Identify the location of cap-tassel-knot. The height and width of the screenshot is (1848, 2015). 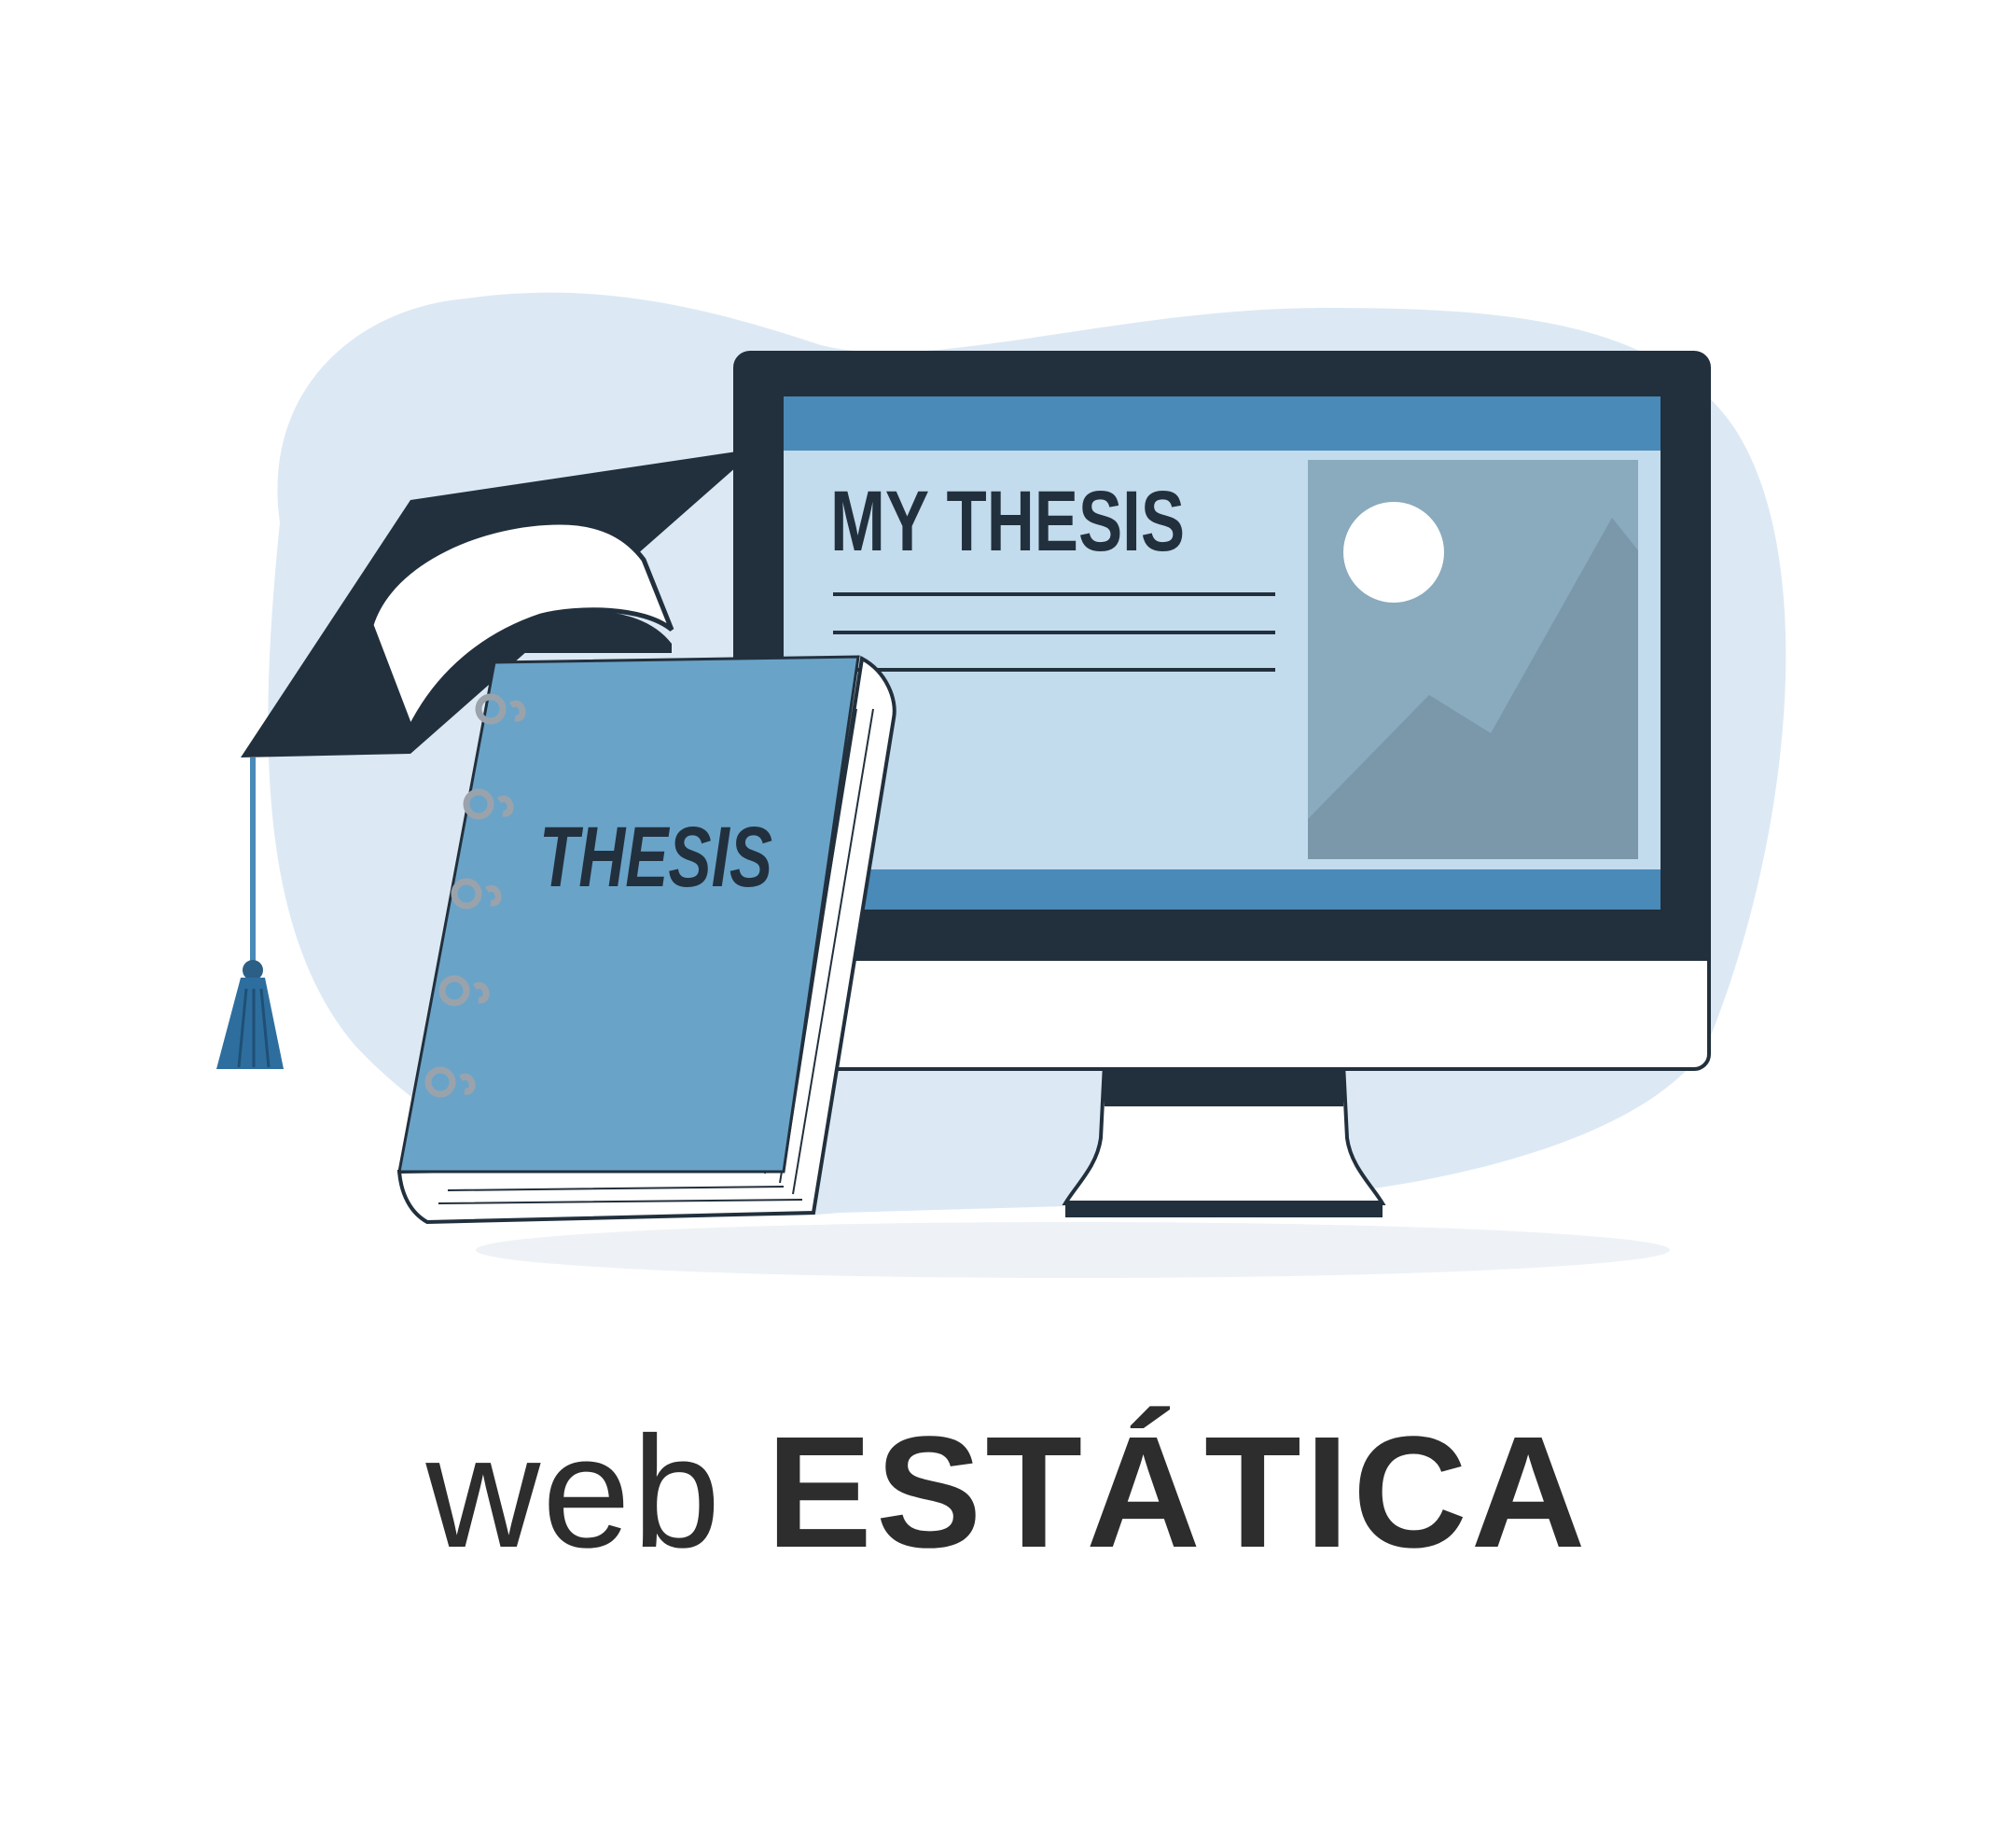
(253, 970).